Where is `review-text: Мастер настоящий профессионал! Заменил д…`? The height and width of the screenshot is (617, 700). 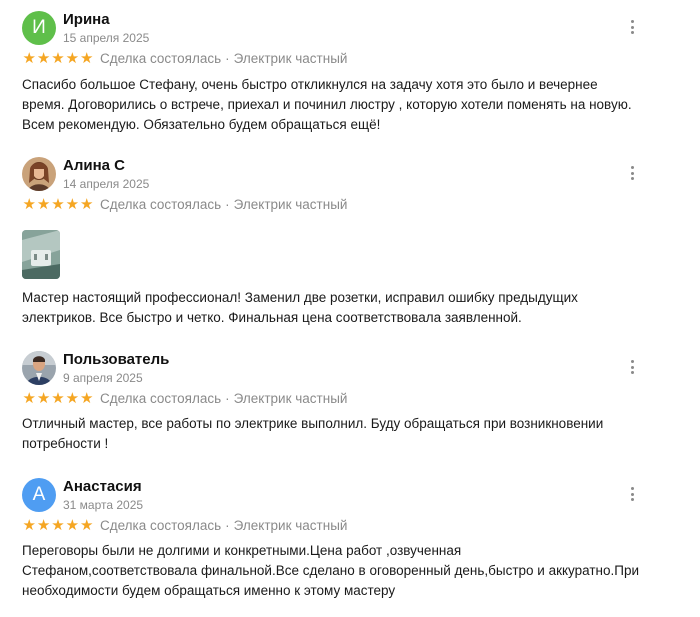
review-text: Мастер настоящий профессионал! Заменил д… is located at coordinates (300, 307).